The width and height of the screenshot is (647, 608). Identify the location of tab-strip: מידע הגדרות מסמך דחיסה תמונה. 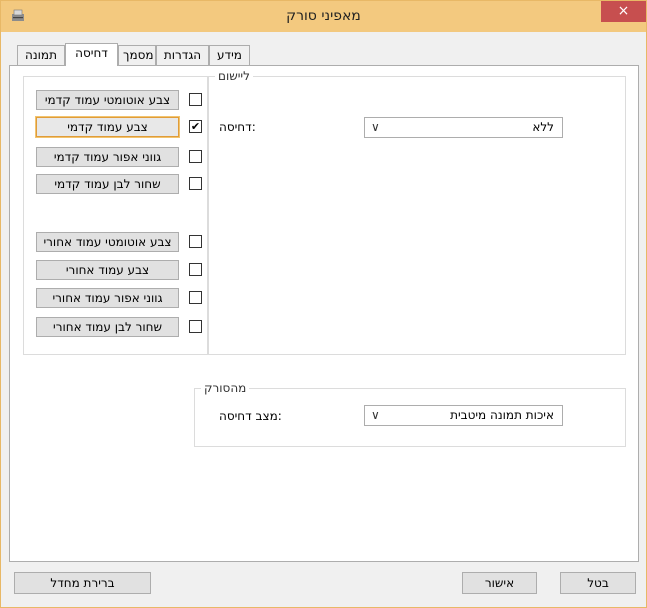
(323, 54).